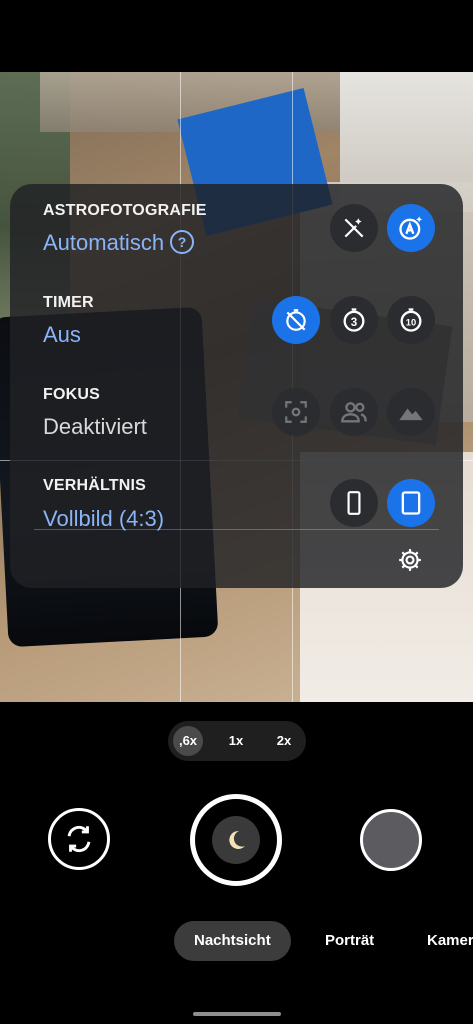  I want to click on ratio-title: VERHÄLTNIS, so click(95, 485).